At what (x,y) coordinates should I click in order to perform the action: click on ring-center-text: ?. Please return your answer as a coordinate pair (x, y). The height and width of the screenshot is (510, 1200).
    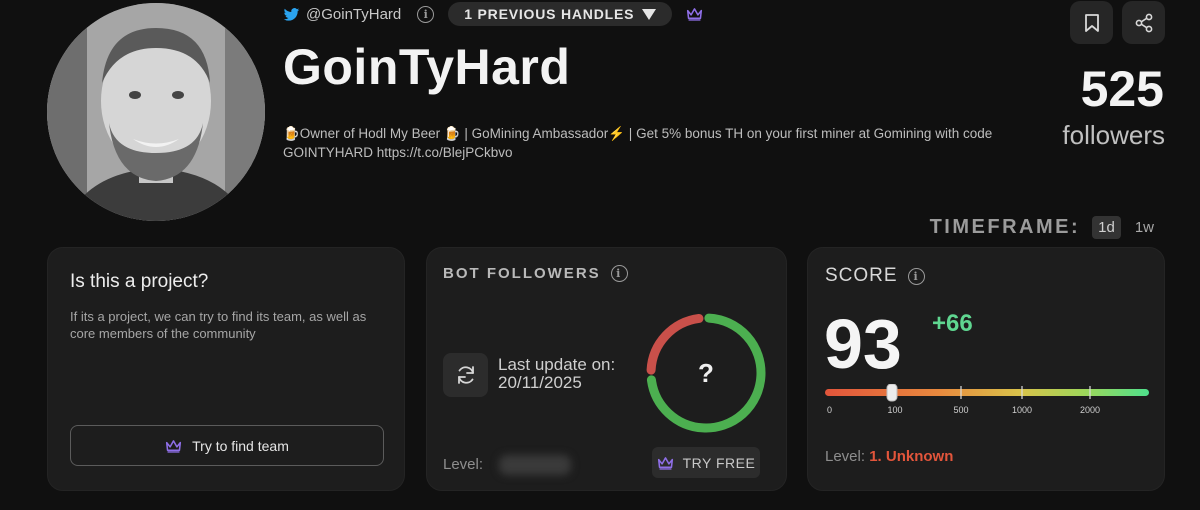
    Looking at the image, I should click on (706, 373).